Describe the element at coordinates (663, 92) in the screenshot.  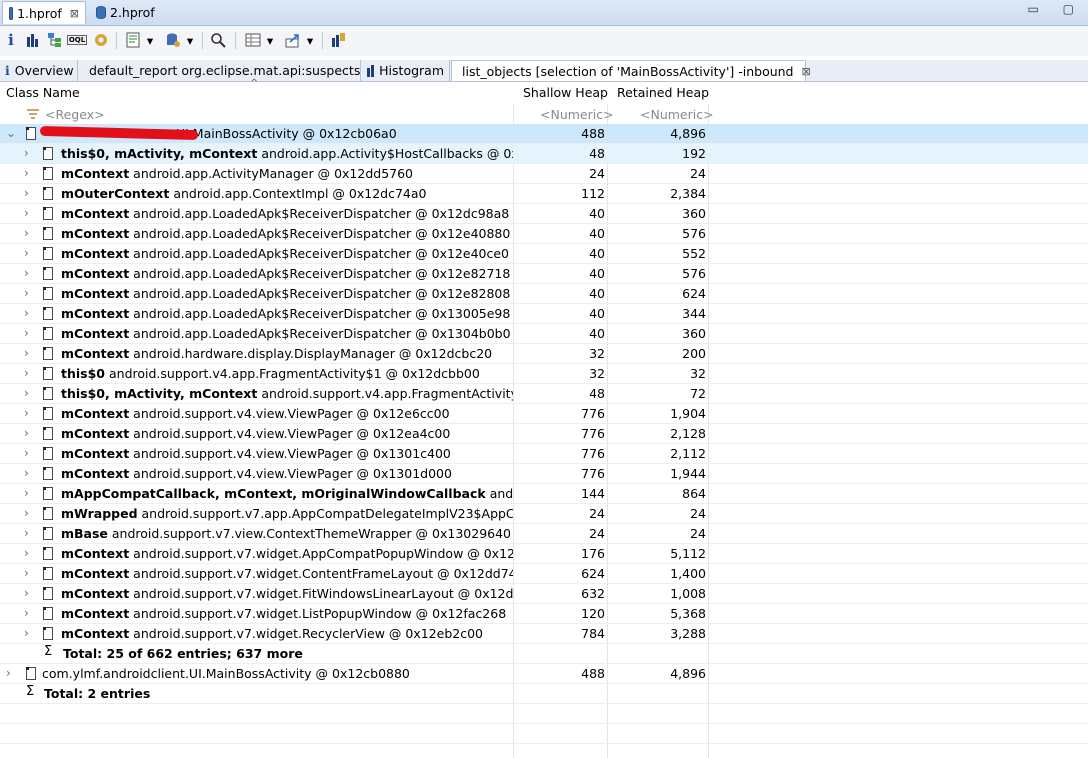
I see `column-header-retained-heap: Retained Heap` at that location.